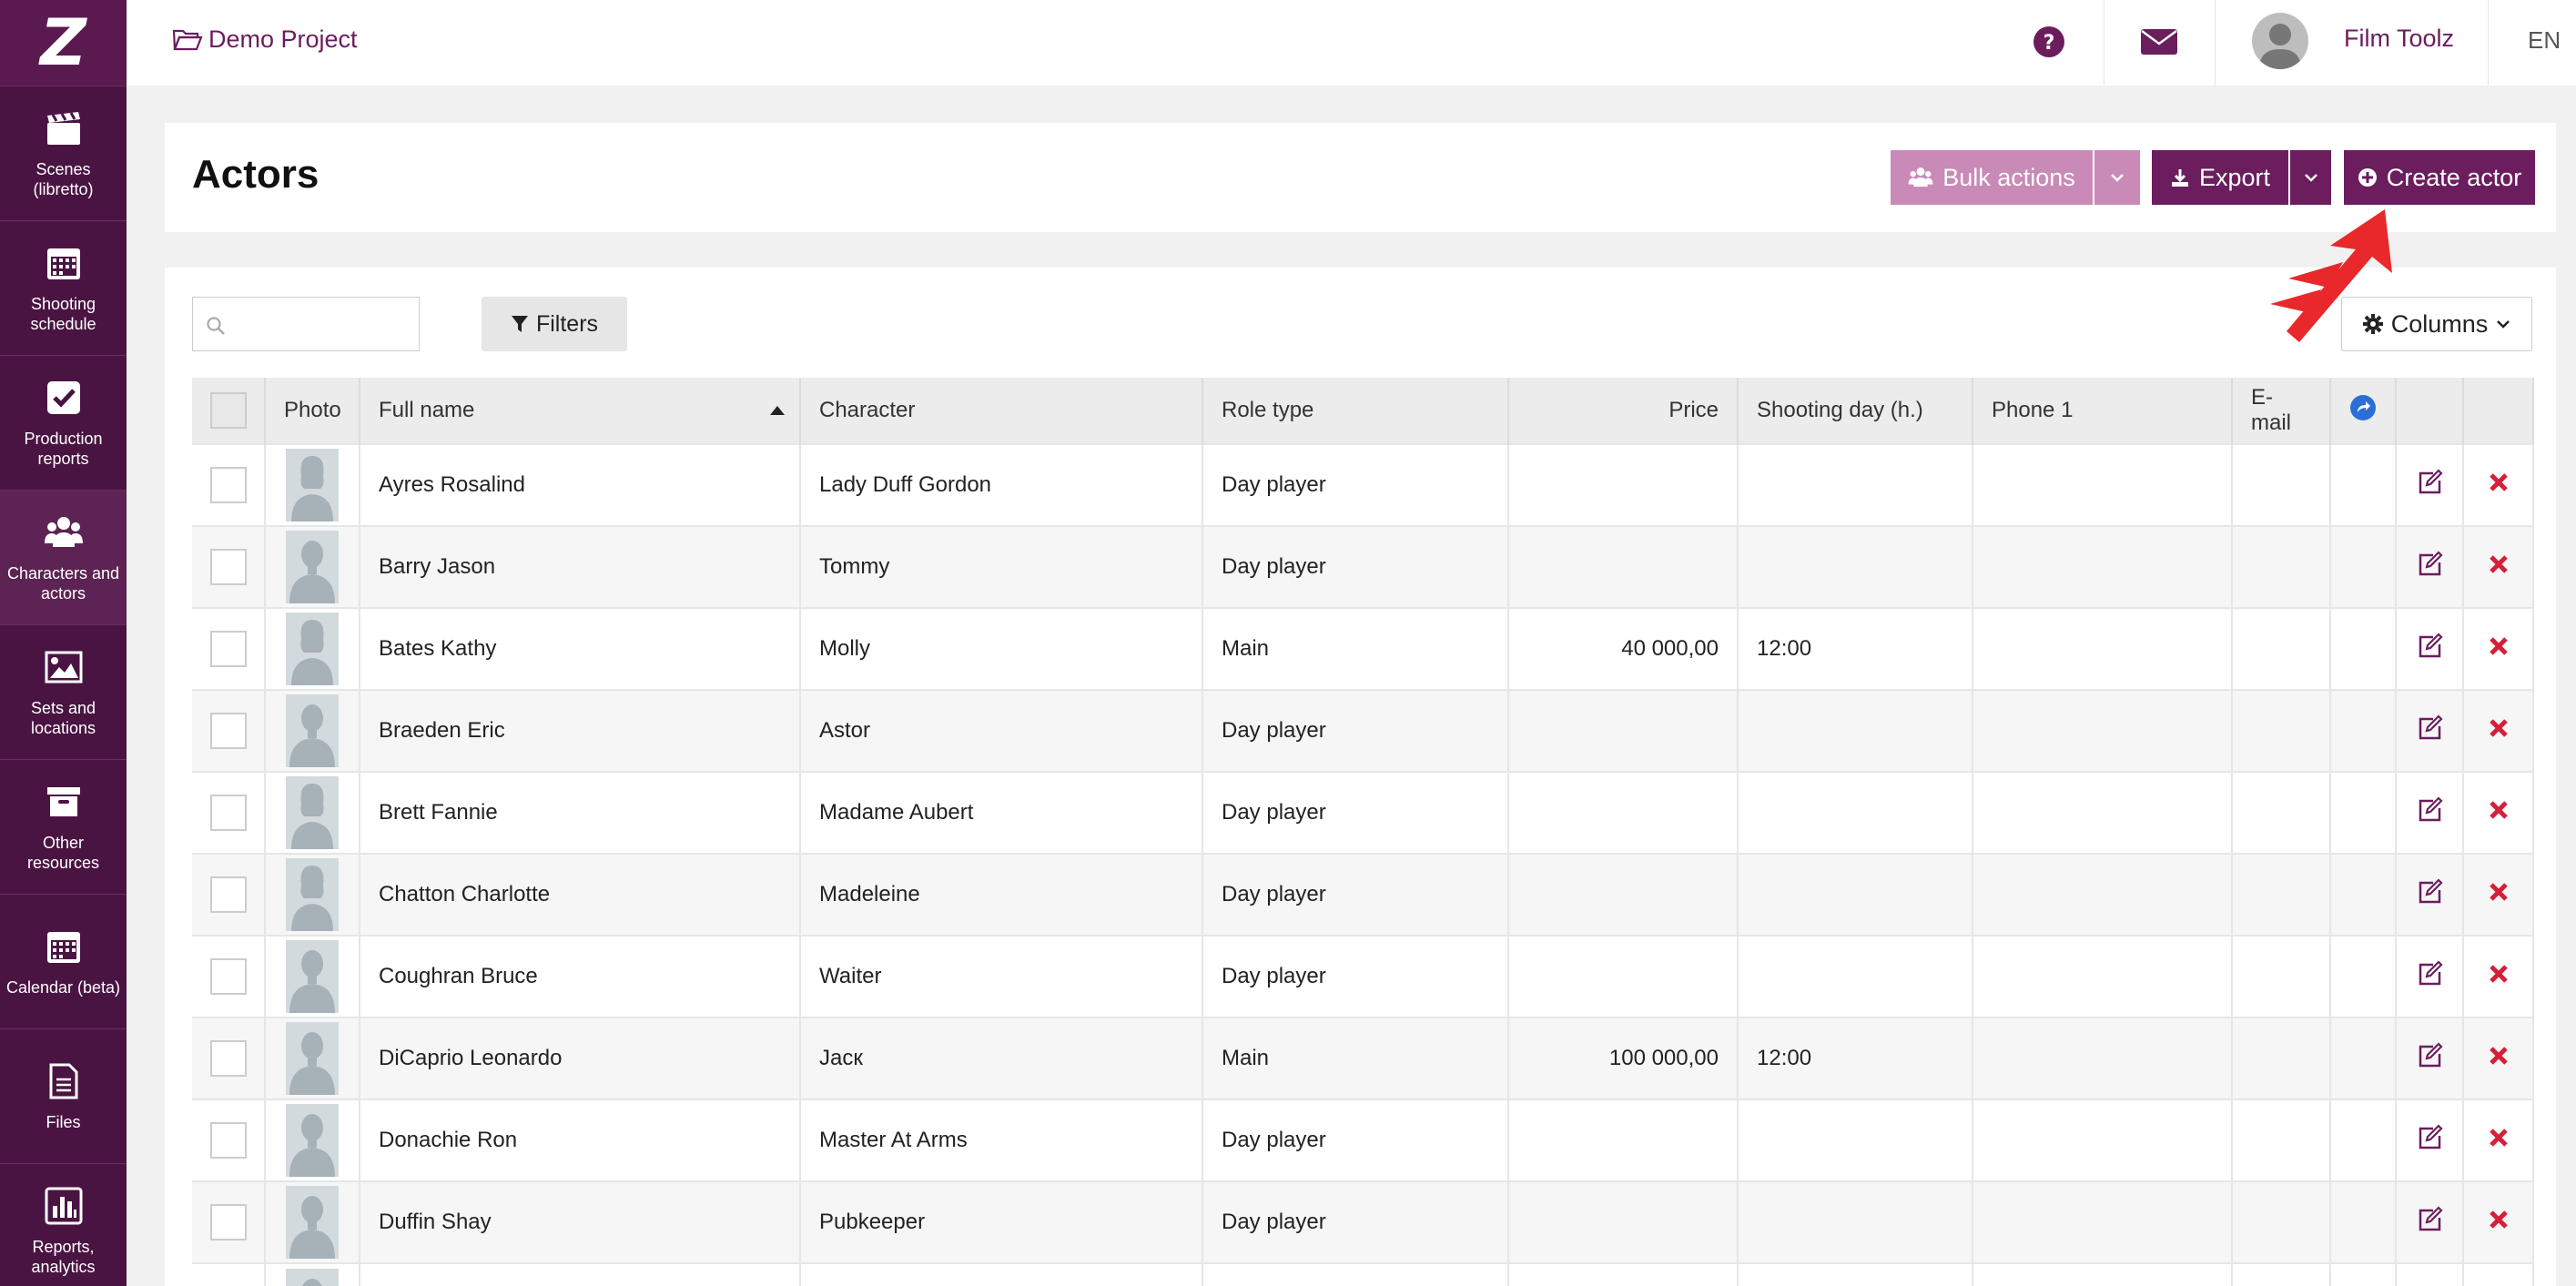  What do you see at coordinates (306, 324) in the screenshot?
I see `search-input` at bounding box center [306, 324].